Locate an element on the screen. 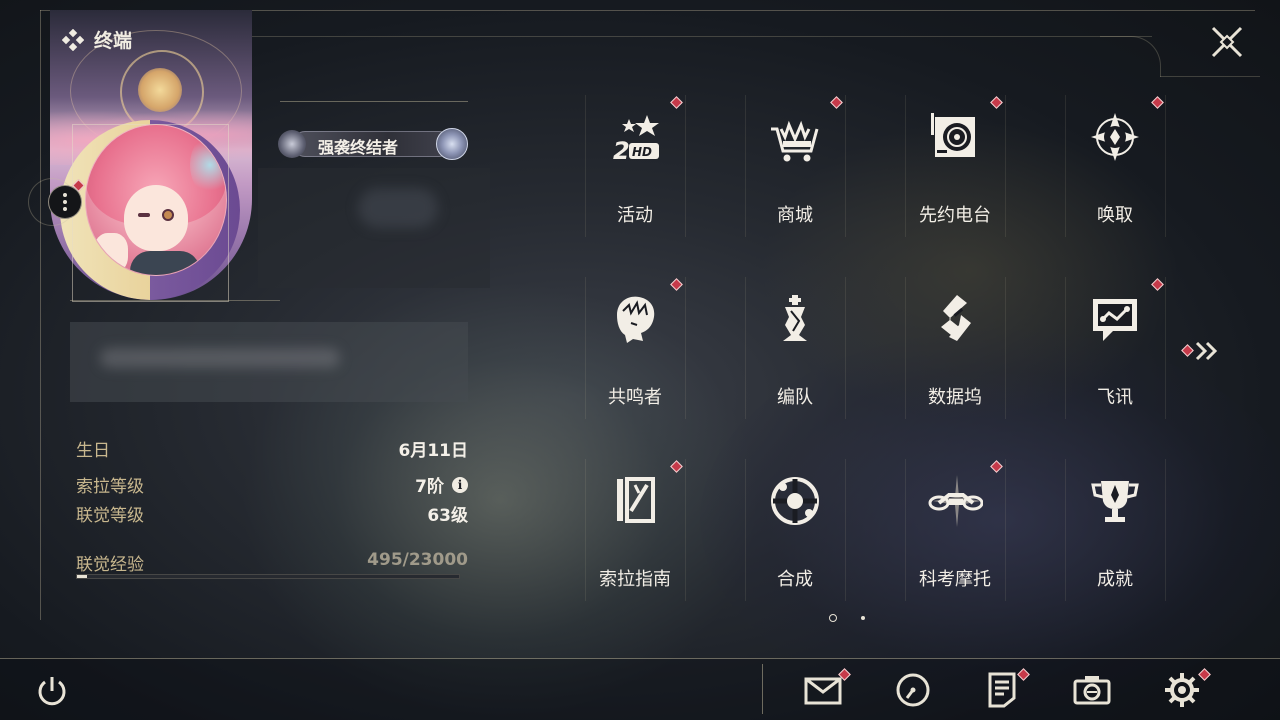  page-dot-active is located at coordinates (833, 618).